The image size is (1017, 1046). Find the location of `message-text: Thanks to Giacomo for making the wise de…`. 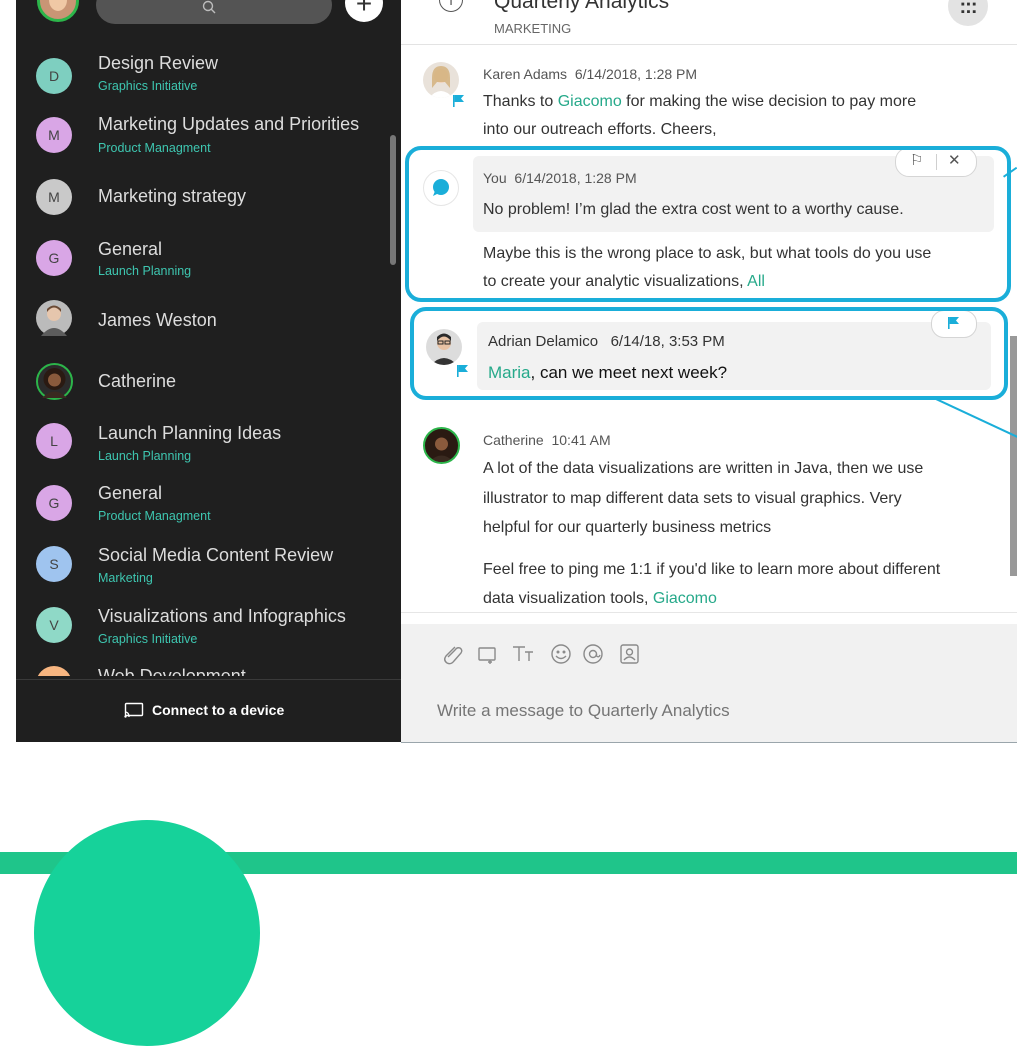

message-text: Thanks to Giacomo for making the wise de… is located at coordinates (699, 102).